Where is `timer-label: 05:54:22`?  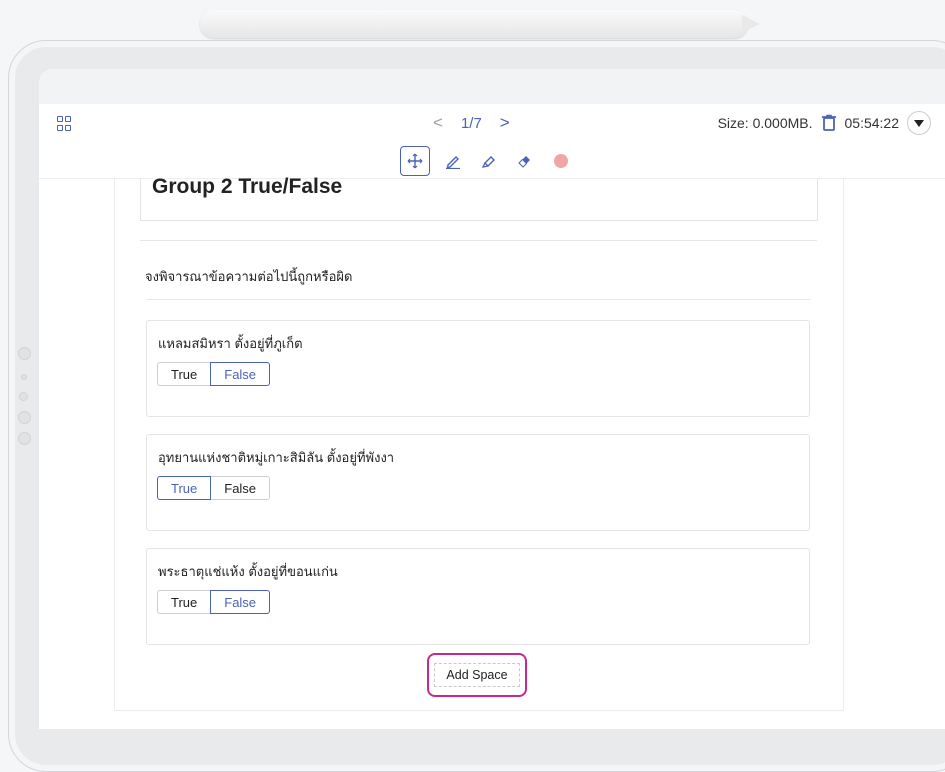
timer-label: 05:54:22 is located at coordinates (872, 123).